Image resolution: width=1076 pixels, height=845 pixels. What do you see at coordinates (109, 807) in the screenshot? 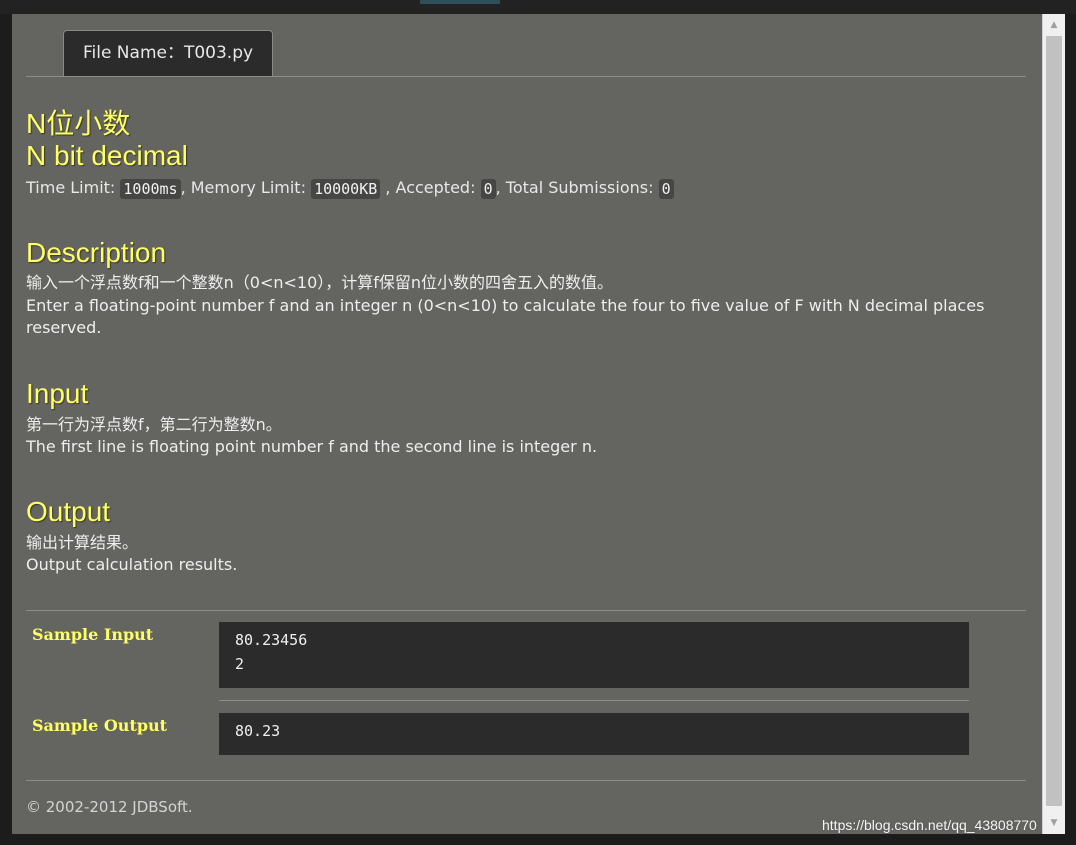
I see `footer-copyright: © 2002-2012 JDBSoft.` at bounding box center [109, 807].